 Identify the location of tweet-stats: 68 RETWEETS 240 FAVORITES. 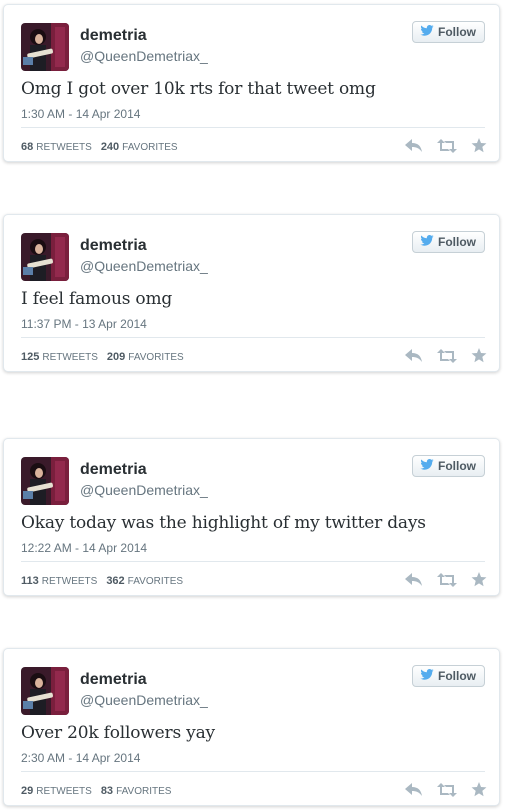
(101, 147).